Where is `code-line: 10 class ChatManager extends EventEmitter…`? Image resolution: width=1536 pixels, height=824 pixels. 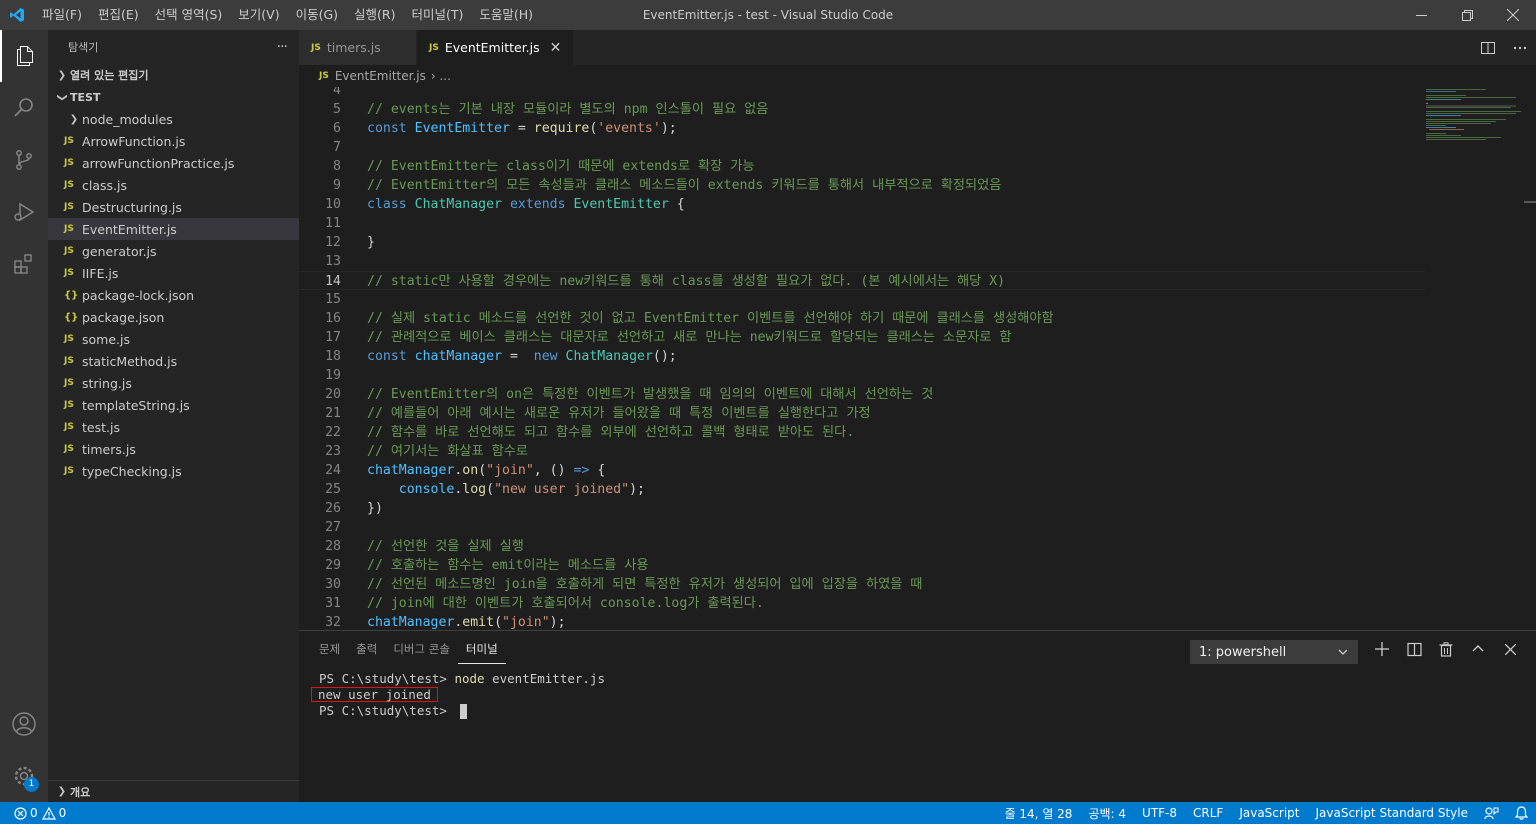 code-line: 10 class ChatManager extends EventEmitter… is located at coordinates (862, 204).